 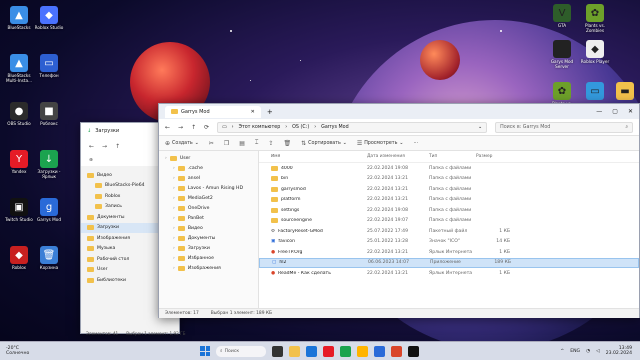 I want to click on task-view-icon, so click(x=277, y=351).